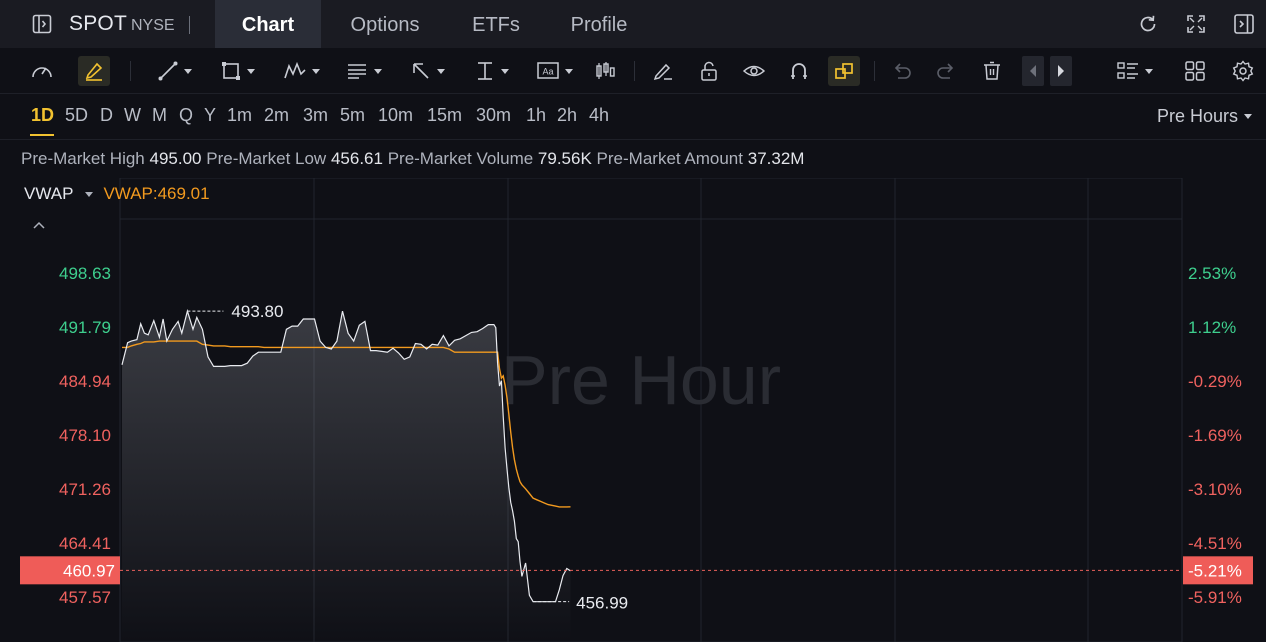  What do you see at coordinates (460, 158) in the screenshot?
I see `premarket-volume-label: Pre-Market Volume` at bounding box center [460, 158].